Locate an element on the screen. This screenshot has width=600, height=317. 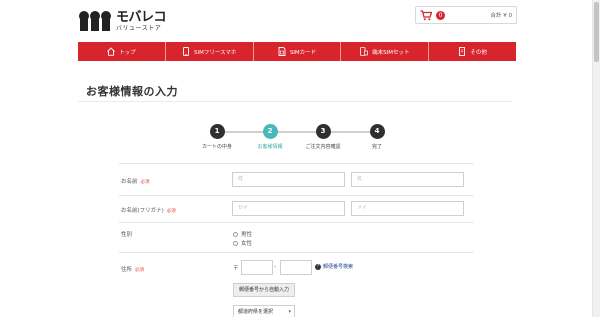
field-label-text: 住所 is located at coordinates (127, 270).